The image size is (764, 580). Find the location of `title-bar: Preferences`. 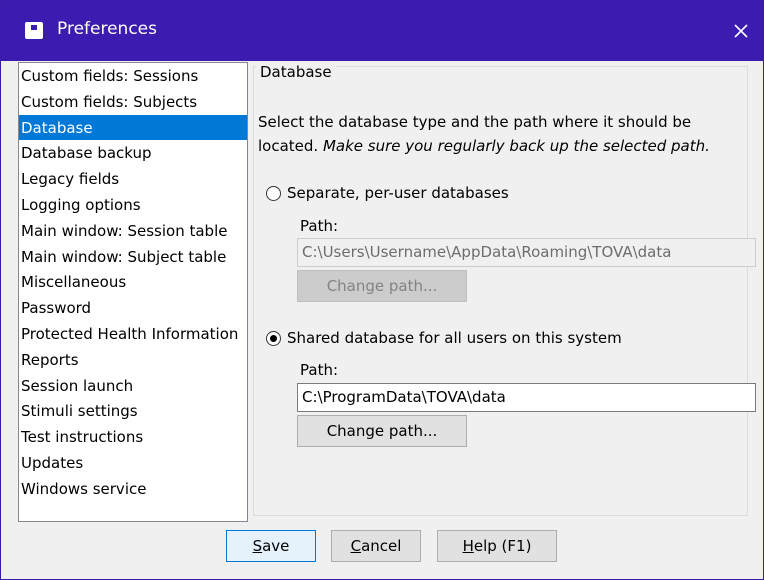

title-bar: Preferences is located at coordinates (382, 31).